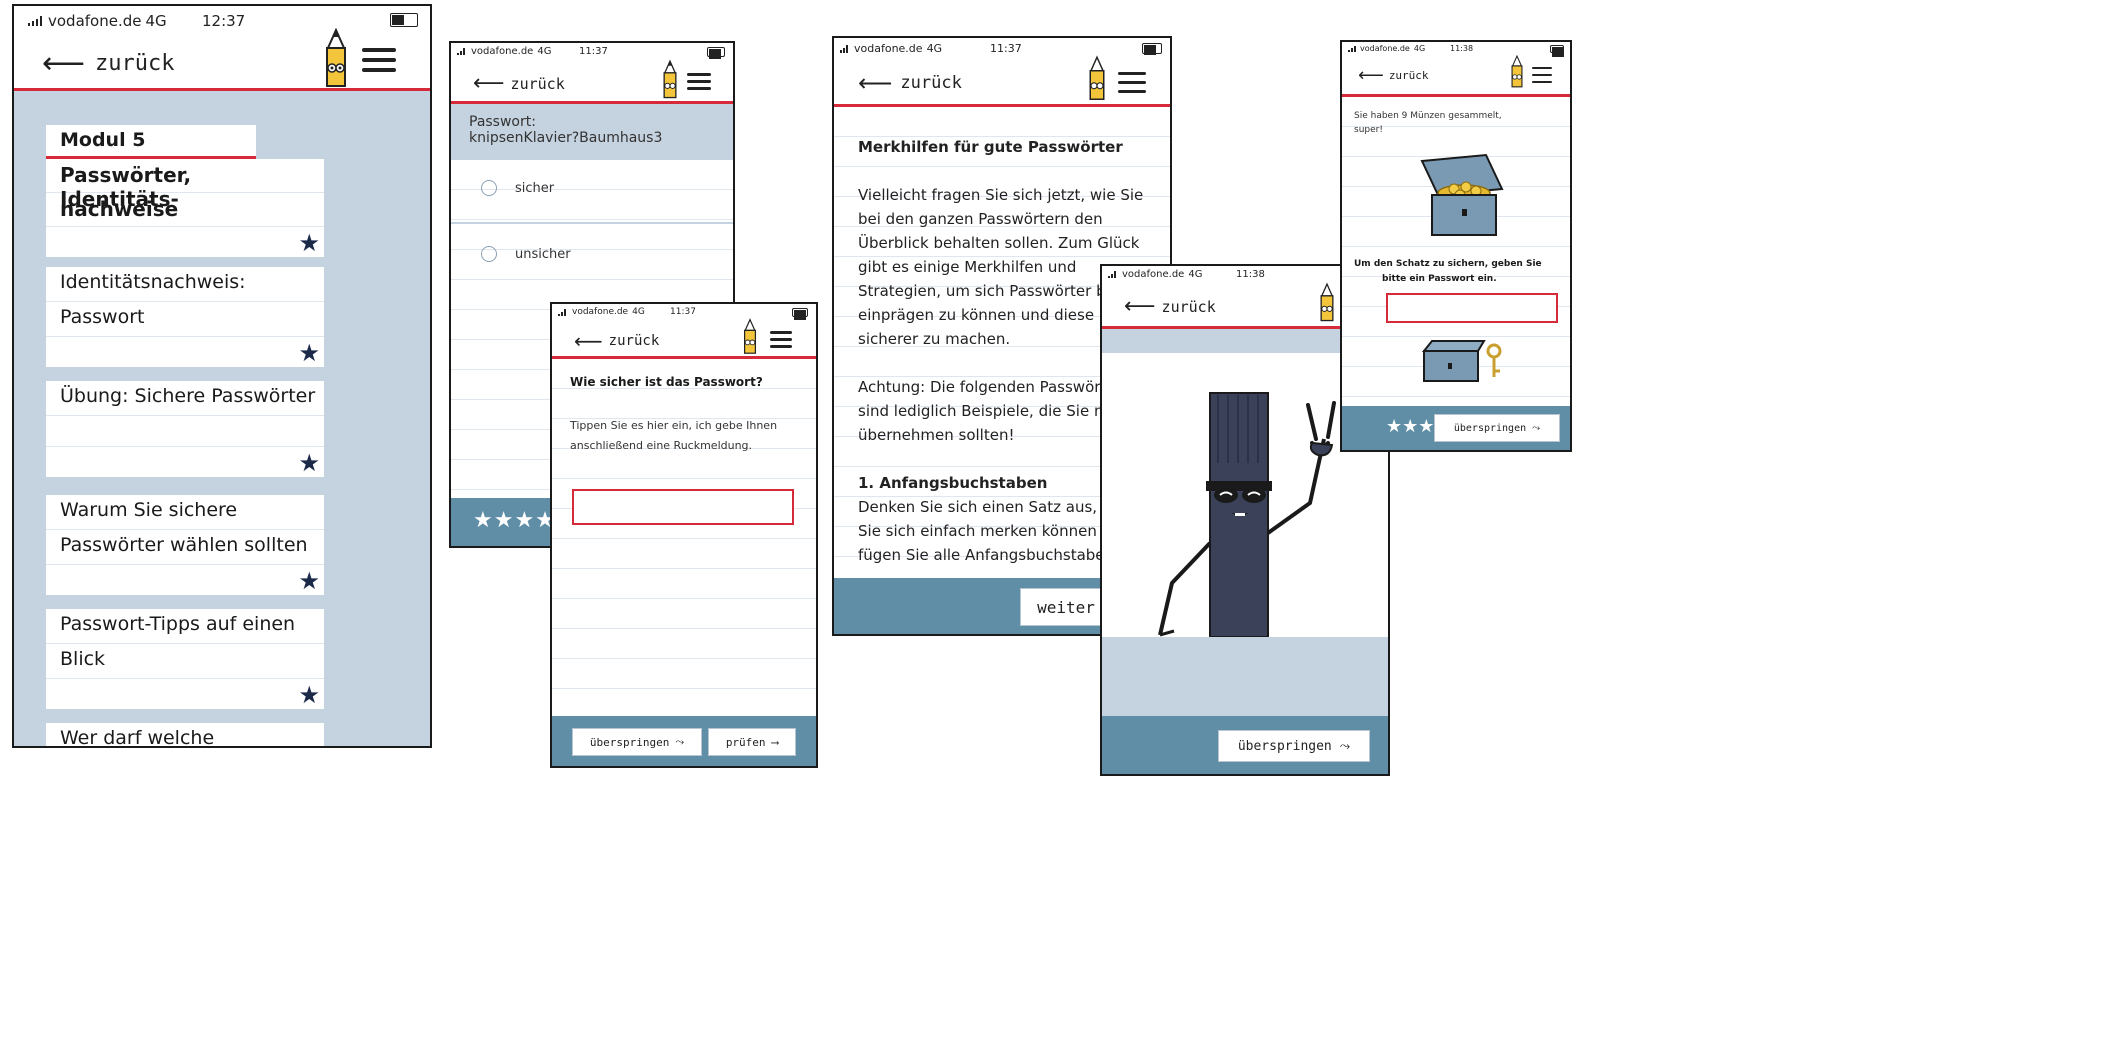 The image size is (2124, 1041). What do you see at coordinates (1439, 279) in the screenshot?
I see `prompt-line2: bitte ein Passwort ein.` at bounding box center [1439, 279].